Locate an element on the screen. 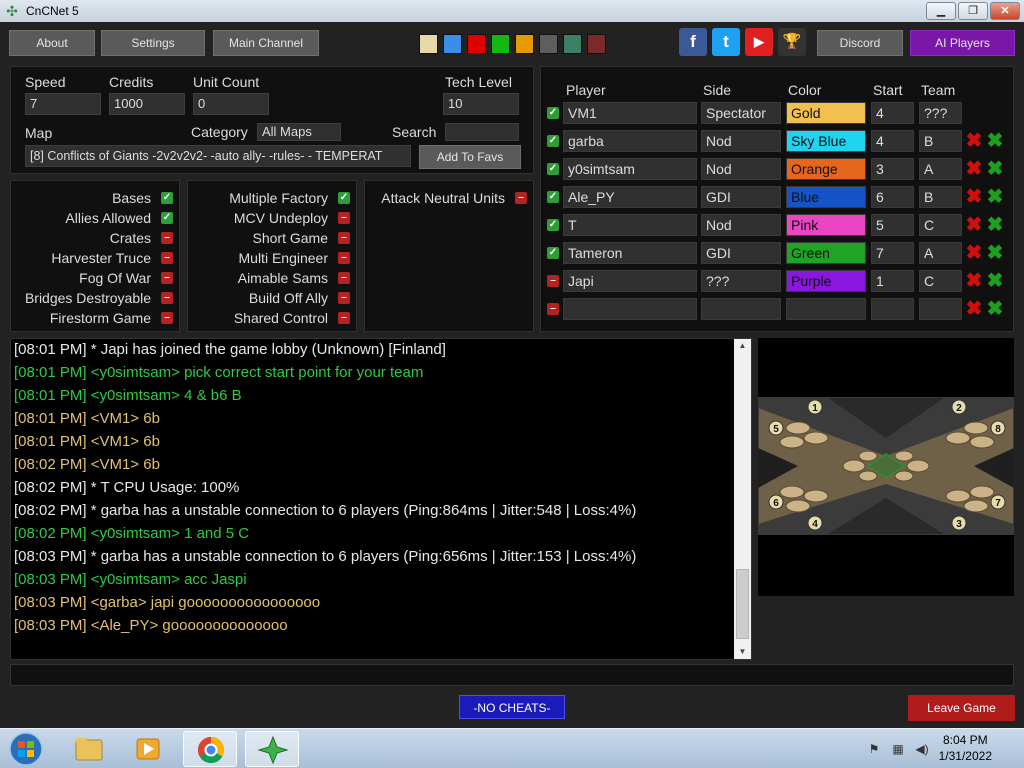 The image size is (1024, 768). scroll-up-icon: ▲ is located at coordinates (742, 346).